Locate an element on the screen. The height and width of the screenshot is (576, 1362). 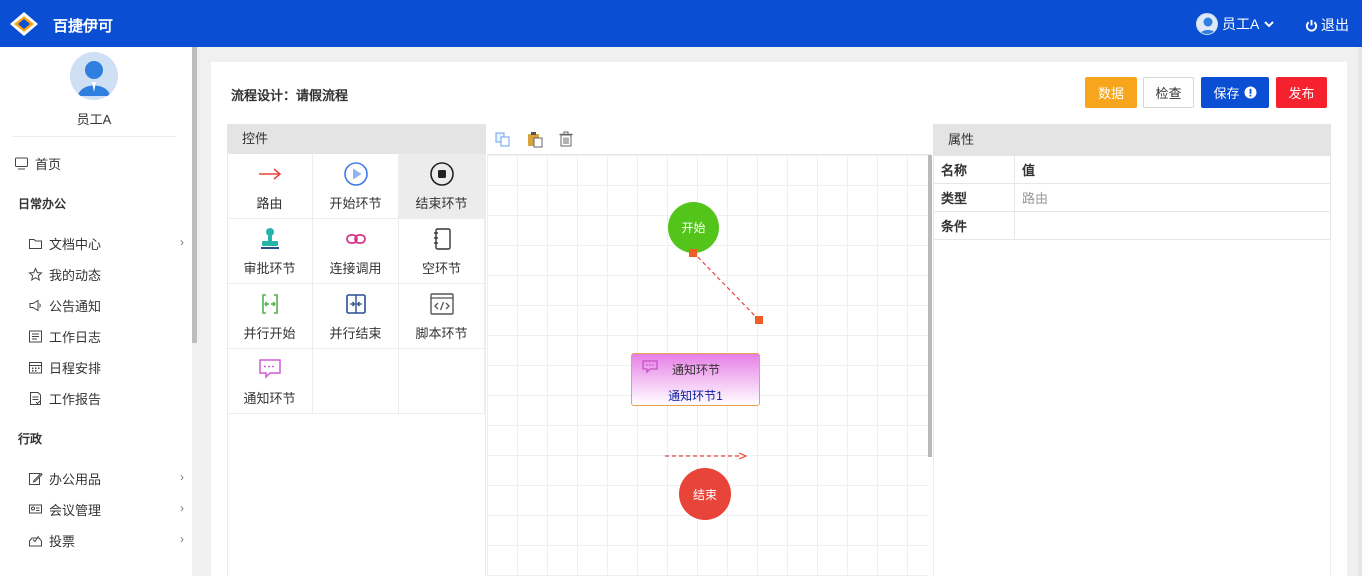
node-type-label: 通知环节 is located at coordinates (696, 370).